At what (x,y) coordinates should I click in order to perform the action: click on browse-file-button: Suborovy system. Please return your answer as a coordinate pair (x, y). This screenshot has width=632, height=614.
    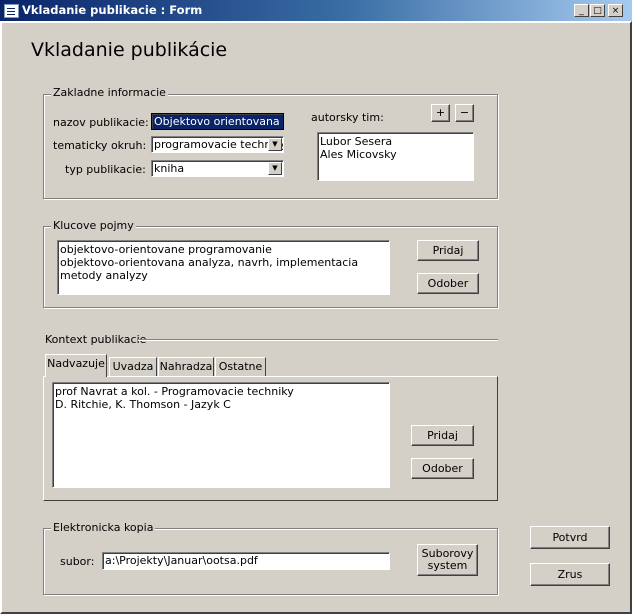
    Looking at the image, I should click on (447, 560).